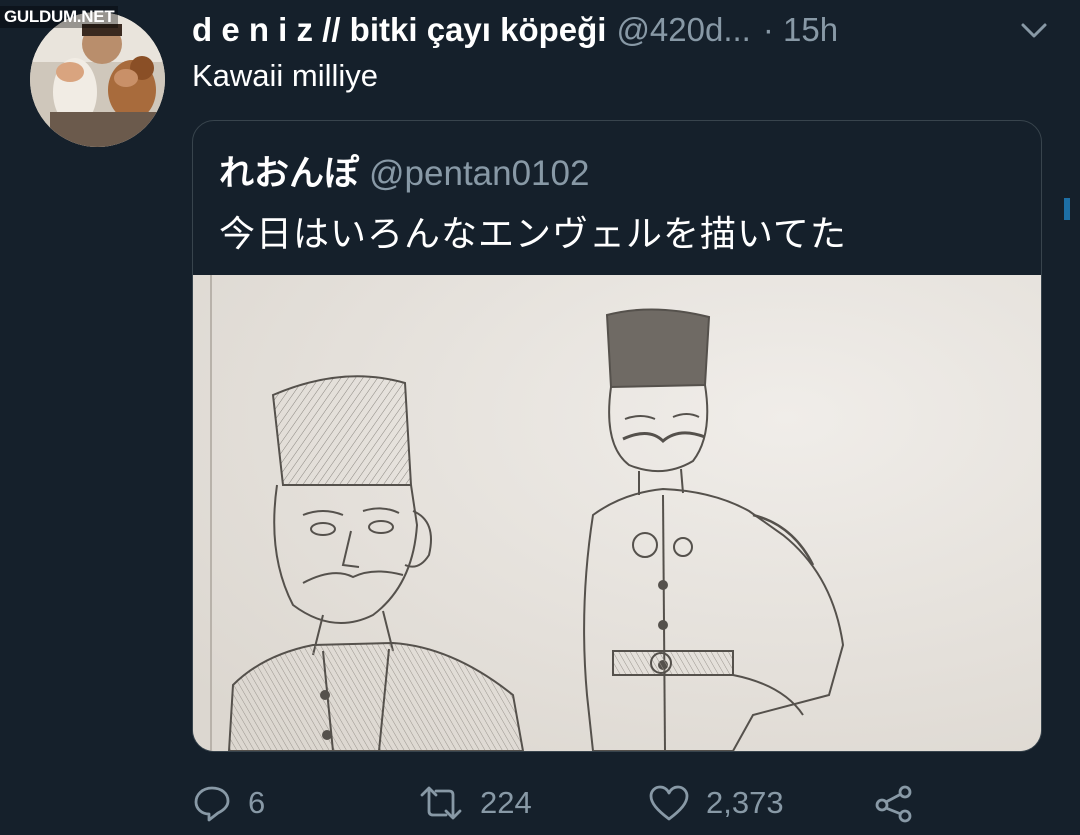 This screenshot has width=1080, height=835. I want to click on like-count: 2,373, so click(745, 802).